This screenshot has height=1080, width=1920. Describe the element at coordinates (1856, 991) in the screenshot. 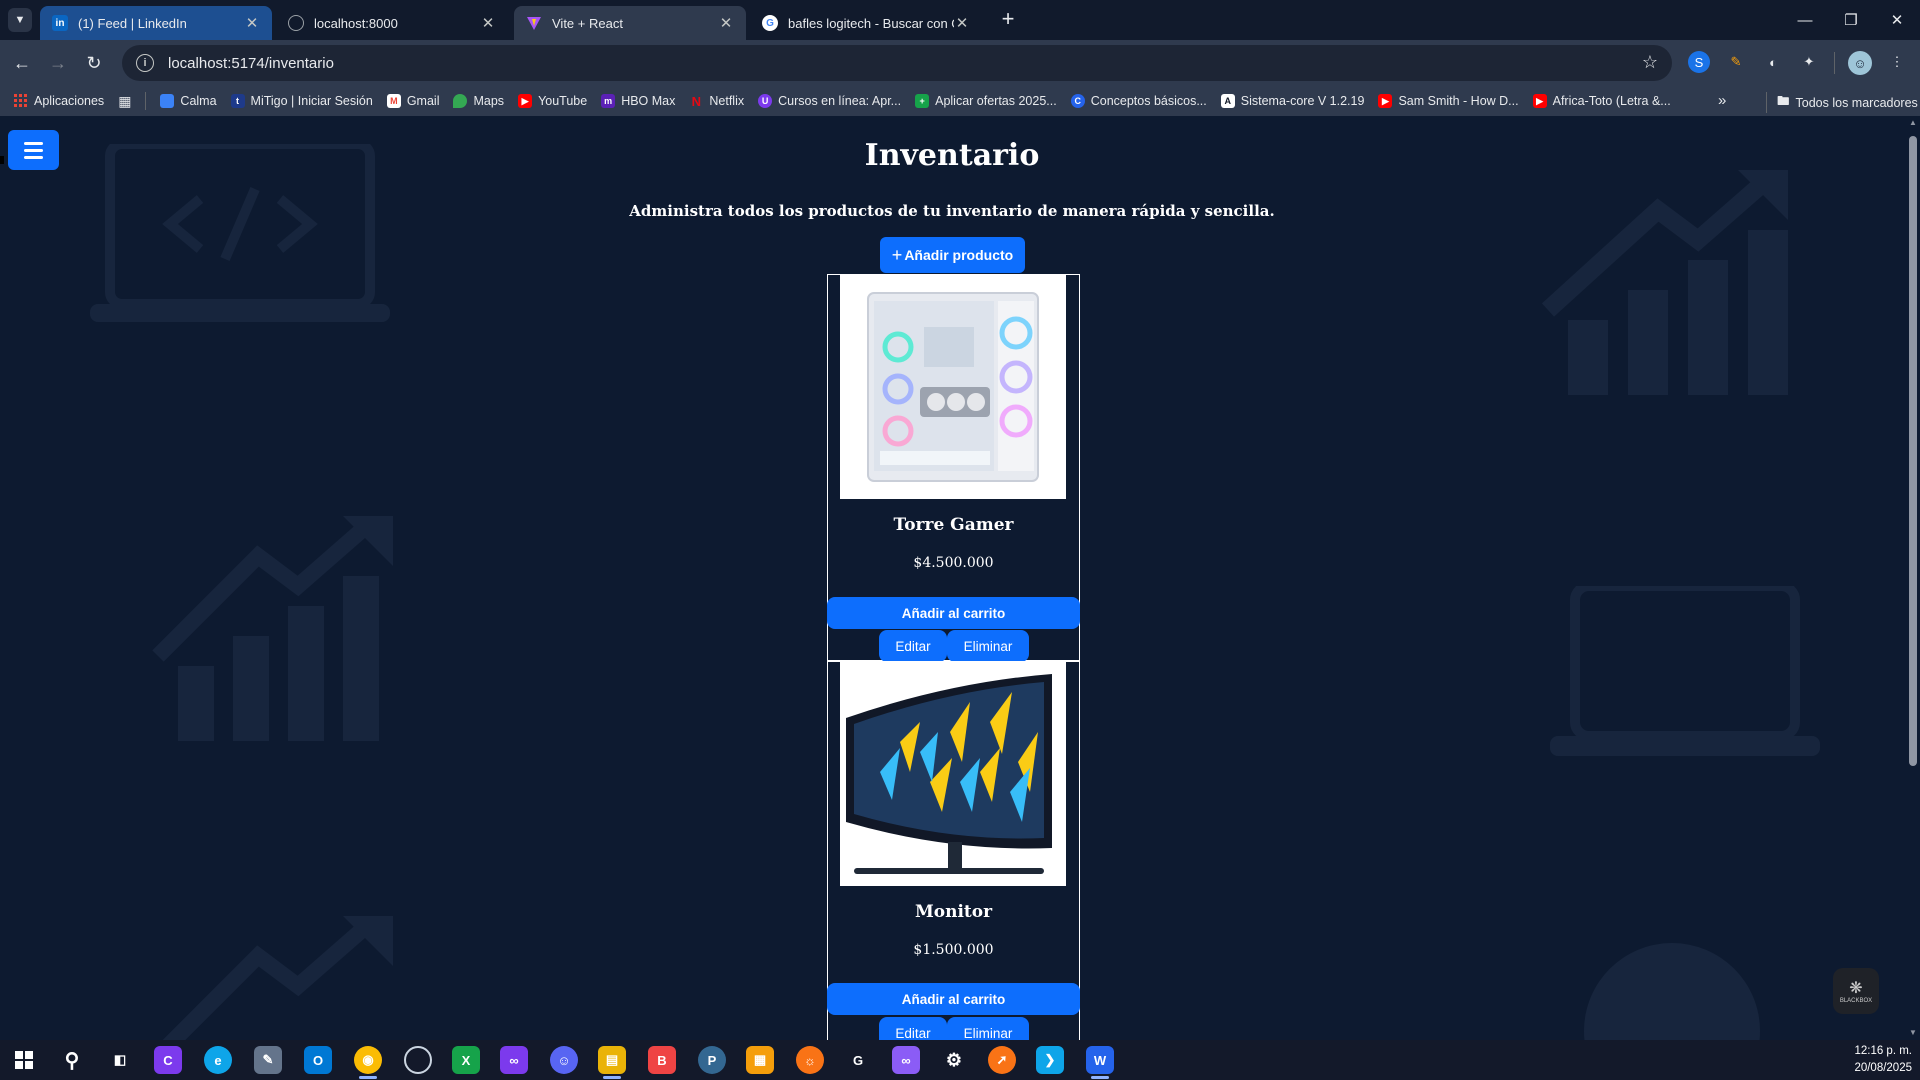

I see `blackbox-widget: ❋ BLACKBOX` at that location.